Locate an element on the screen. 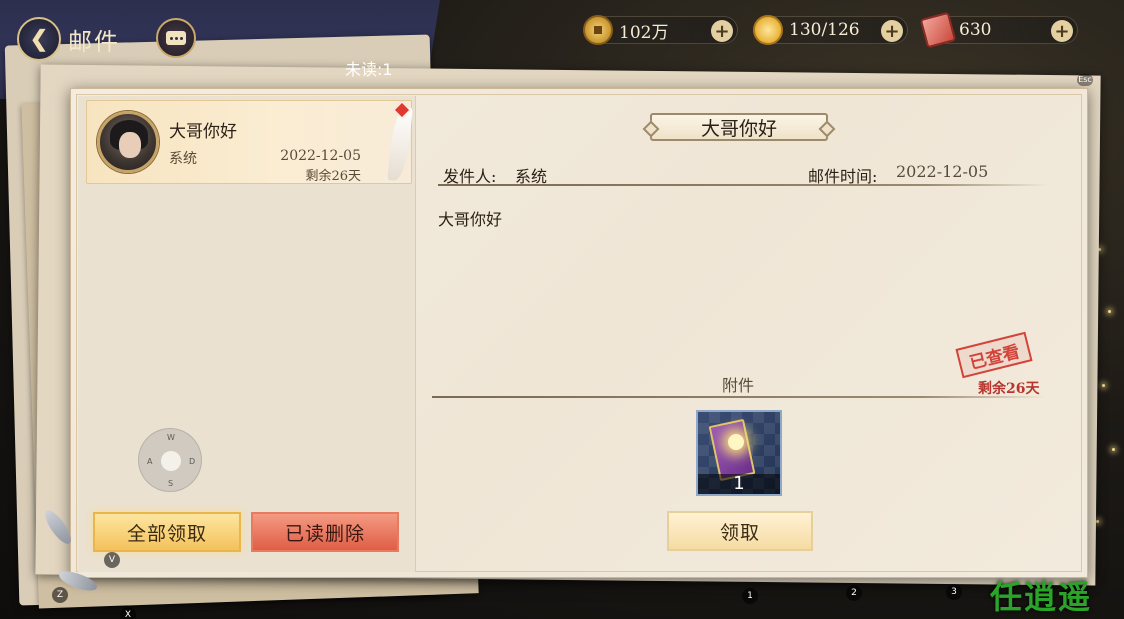 This screenshot has width=1124, height=619. mail-body: 大哥你好 is located at coordinates (470, 219).